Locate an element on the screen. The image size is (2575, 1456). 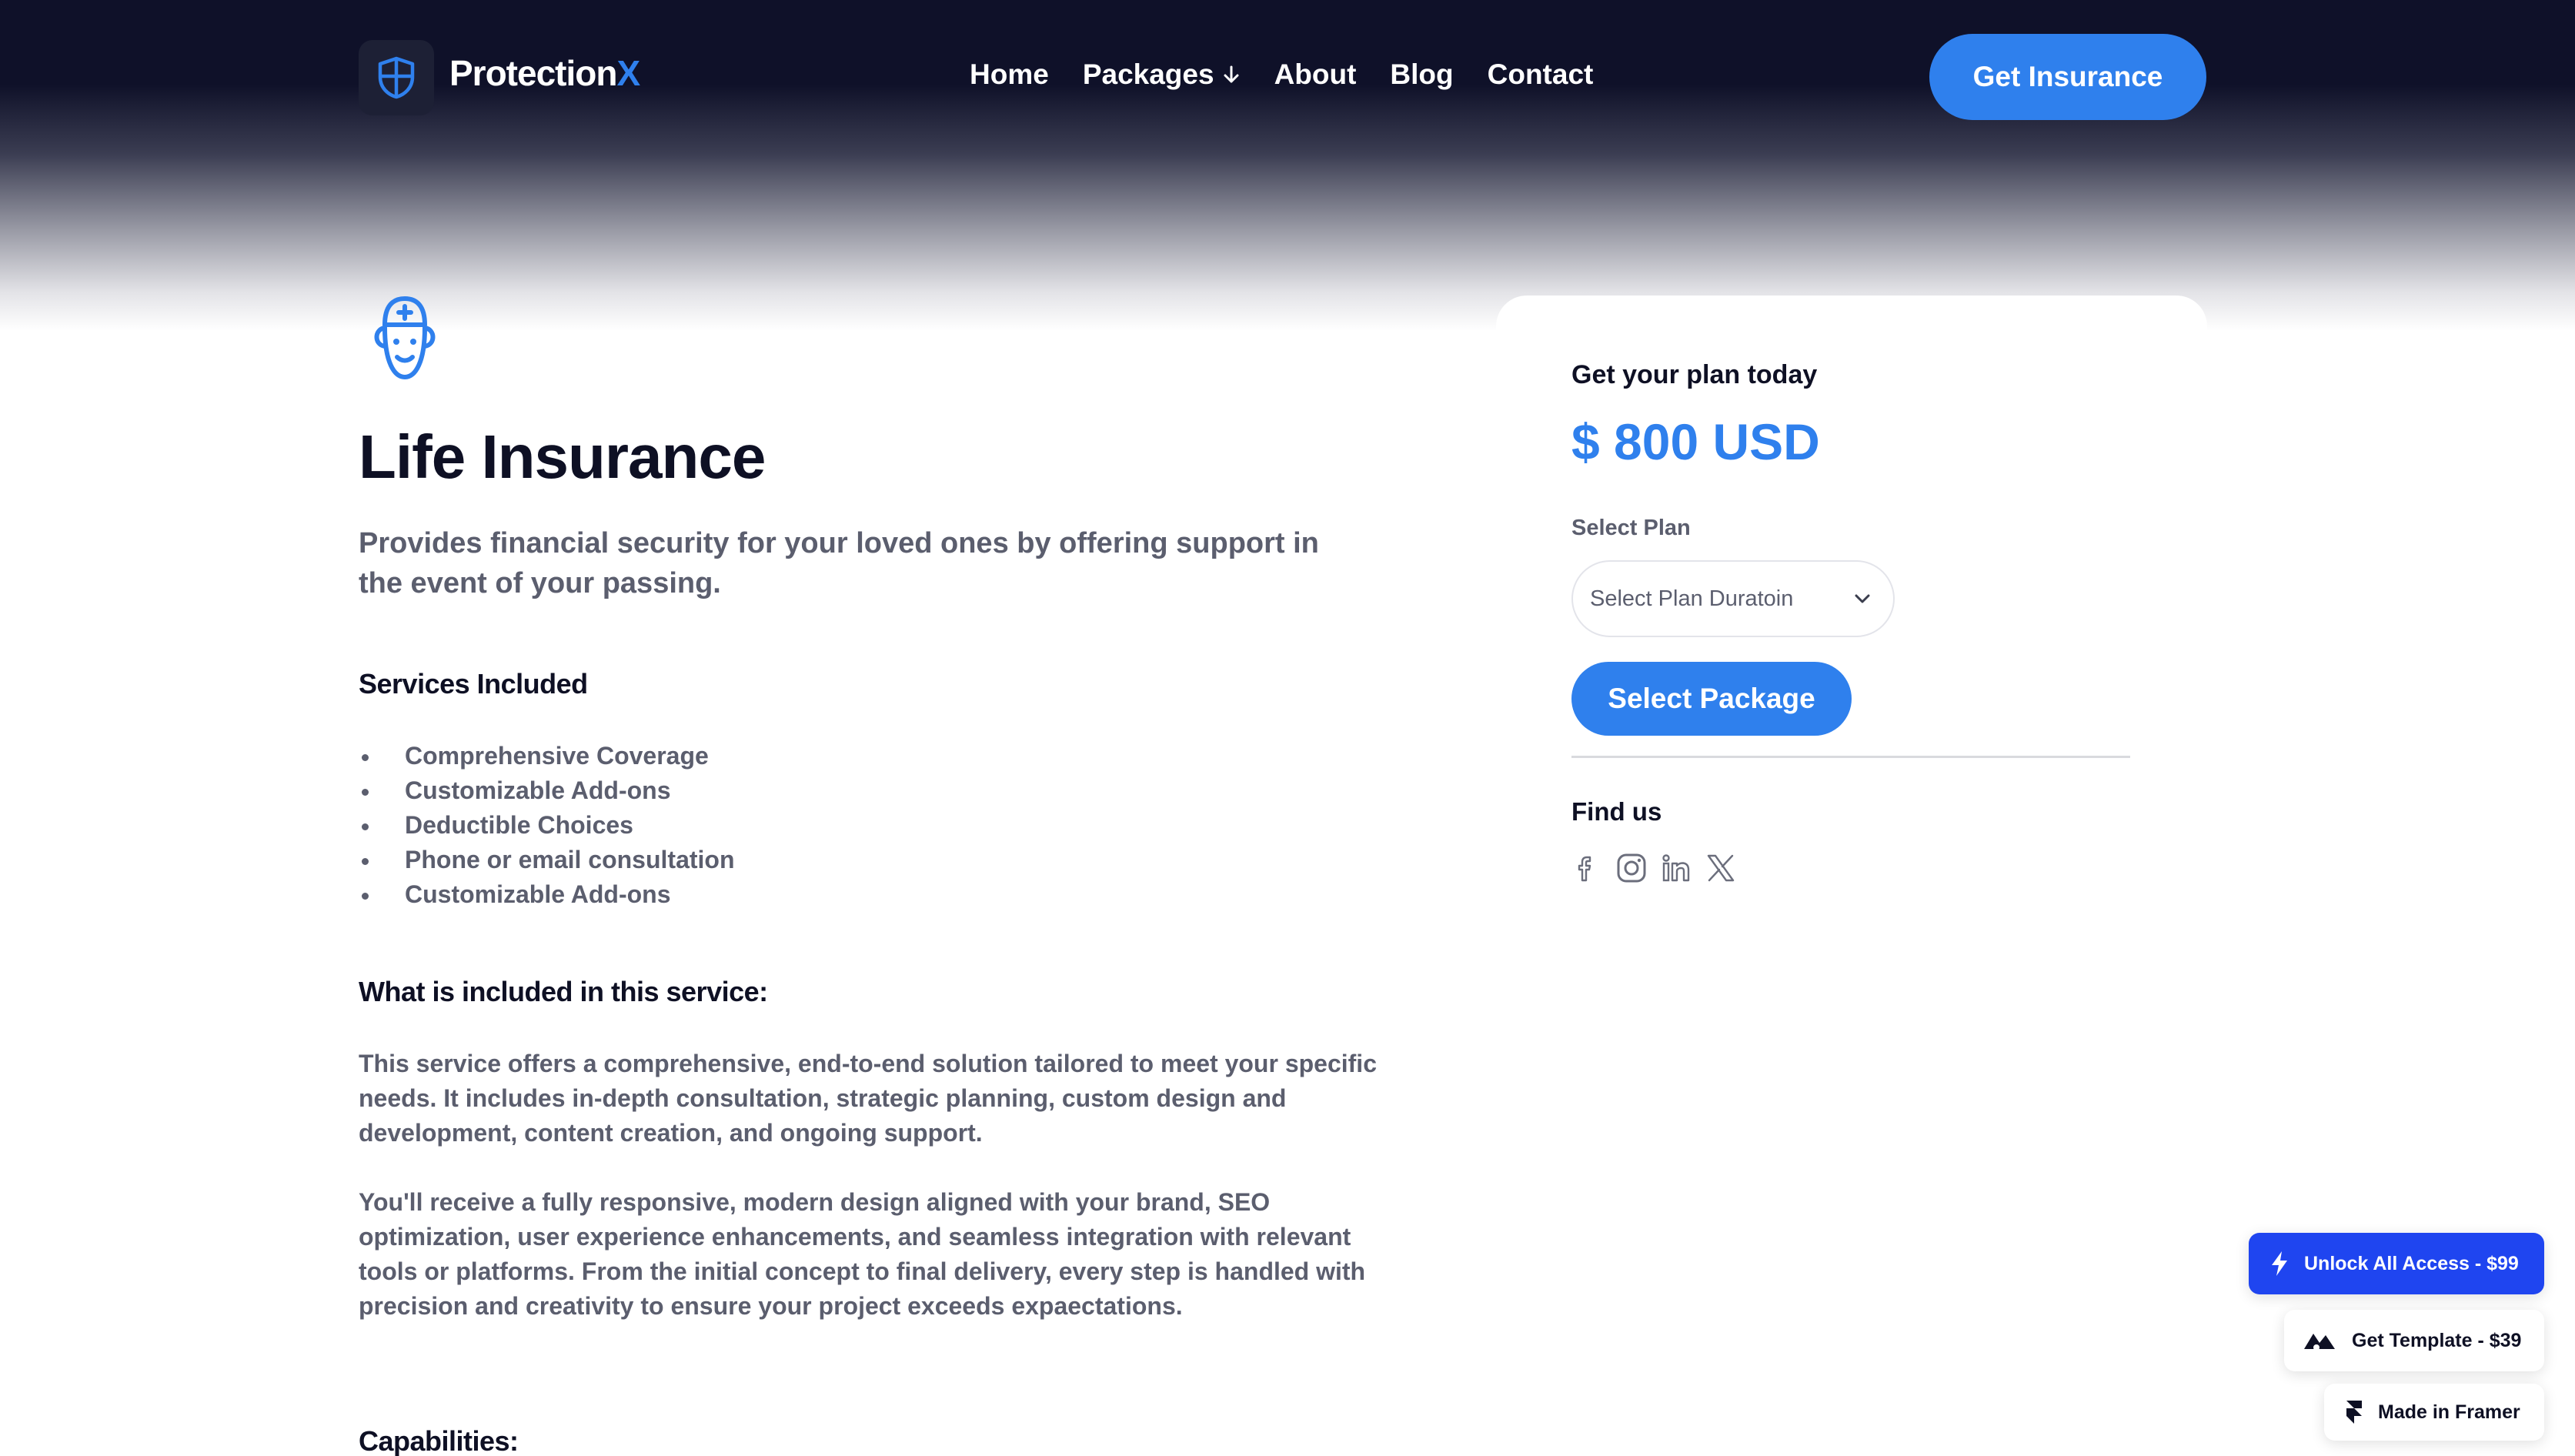
page-title: Life Insurance is located at coordinates (562, 457).